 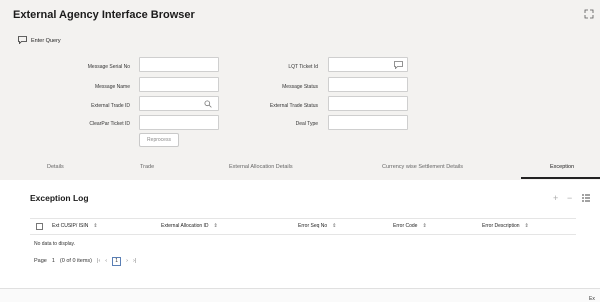 I want to click on pager: Page 1 (0 of 0 items) |‹ ‹ 1 › ›|, so click(x=85, y=261).